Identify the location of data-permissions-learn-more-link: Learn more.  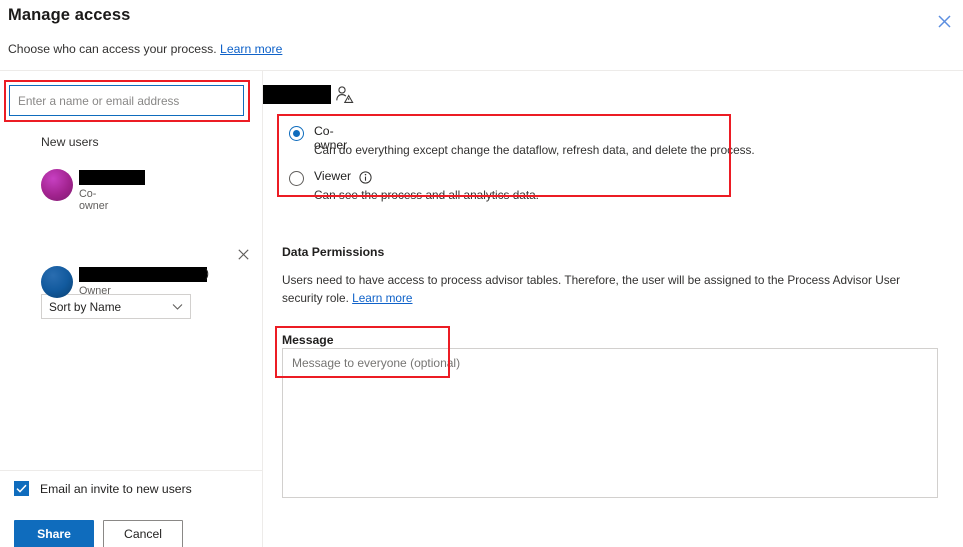
(382, 298).